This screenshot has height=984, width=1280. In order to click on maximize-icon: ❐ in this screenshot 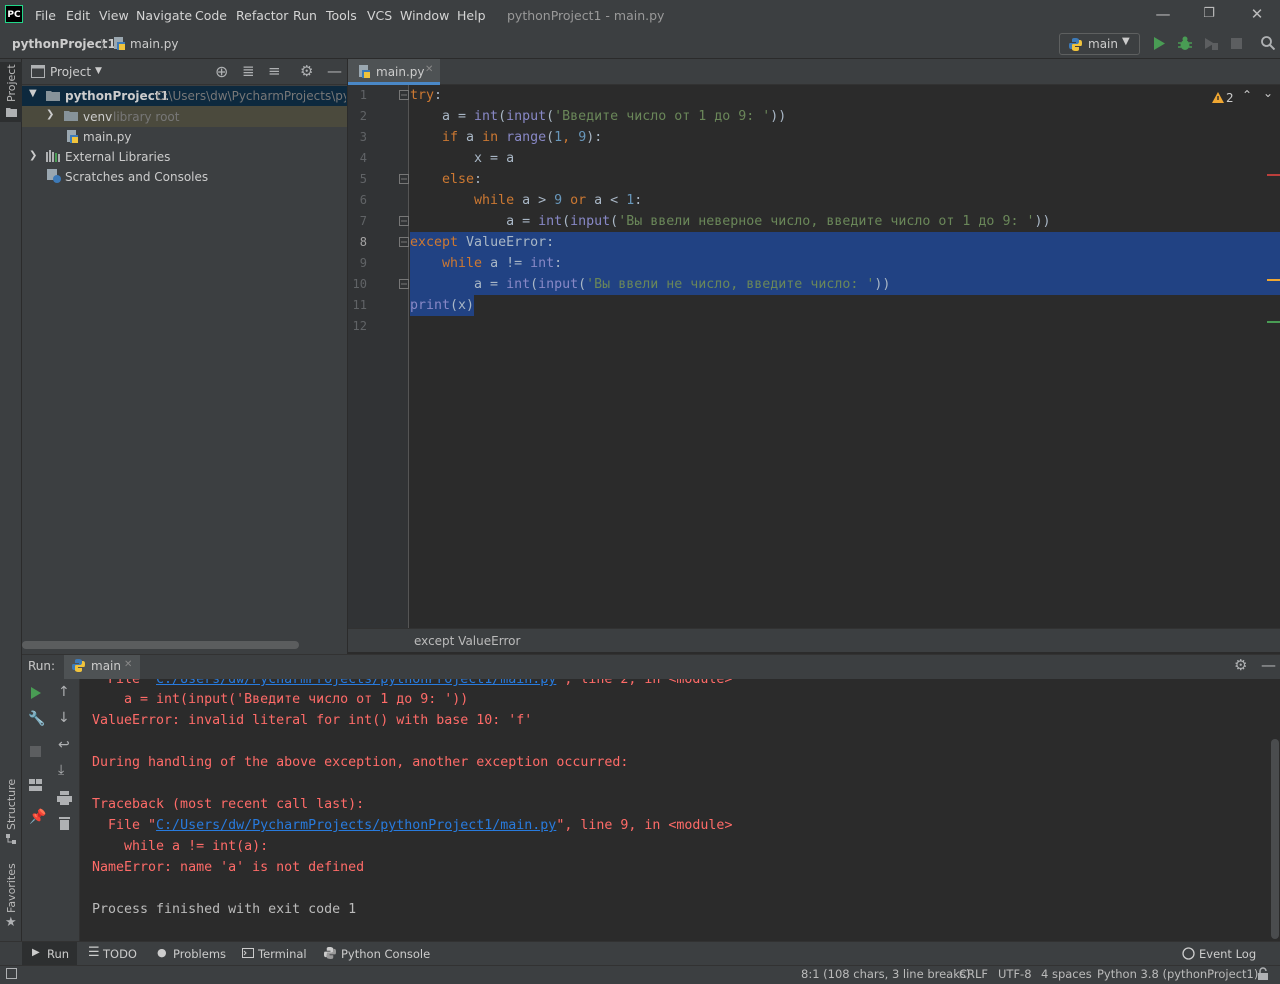, I will do `click(1209, 14)`.